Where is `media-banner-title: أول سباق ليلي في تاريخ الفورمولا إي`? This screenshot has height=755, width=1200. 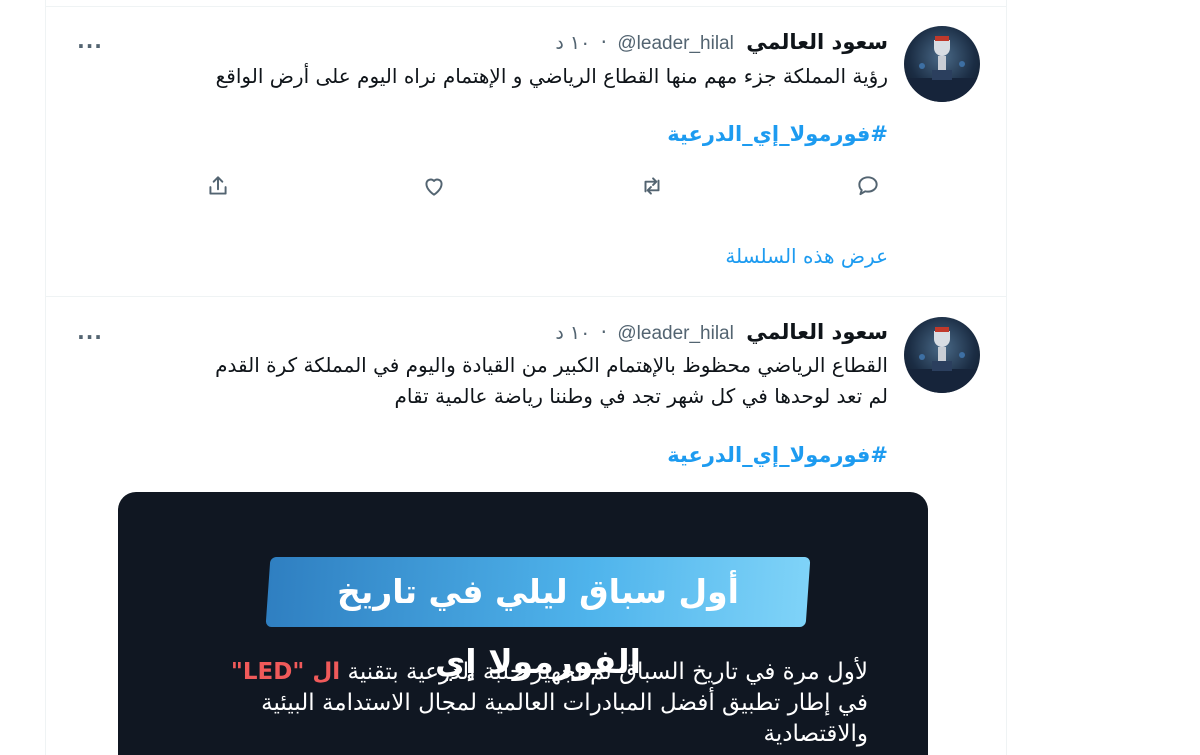
media-banner-title: أول سباق ليلي في تاريخ الفورمولا إي is located at coordinates (538, 626).